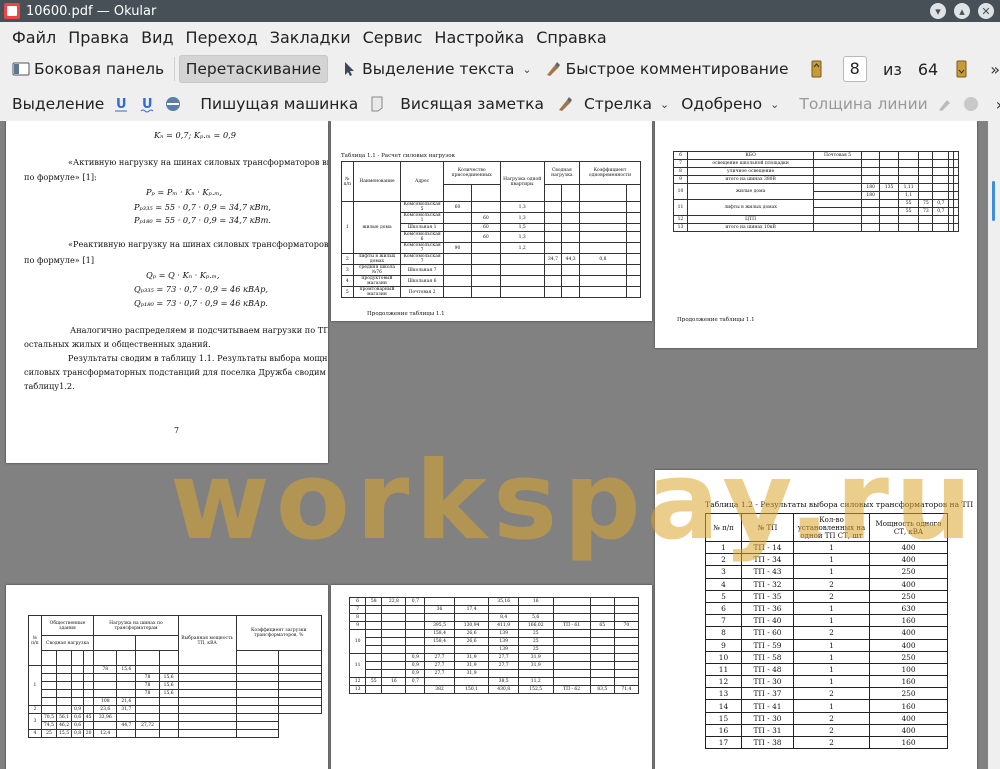  I want to click on text-line: Qₚ = Q · Kₙ · Kₚ.ₘ,, so click(183, 275).